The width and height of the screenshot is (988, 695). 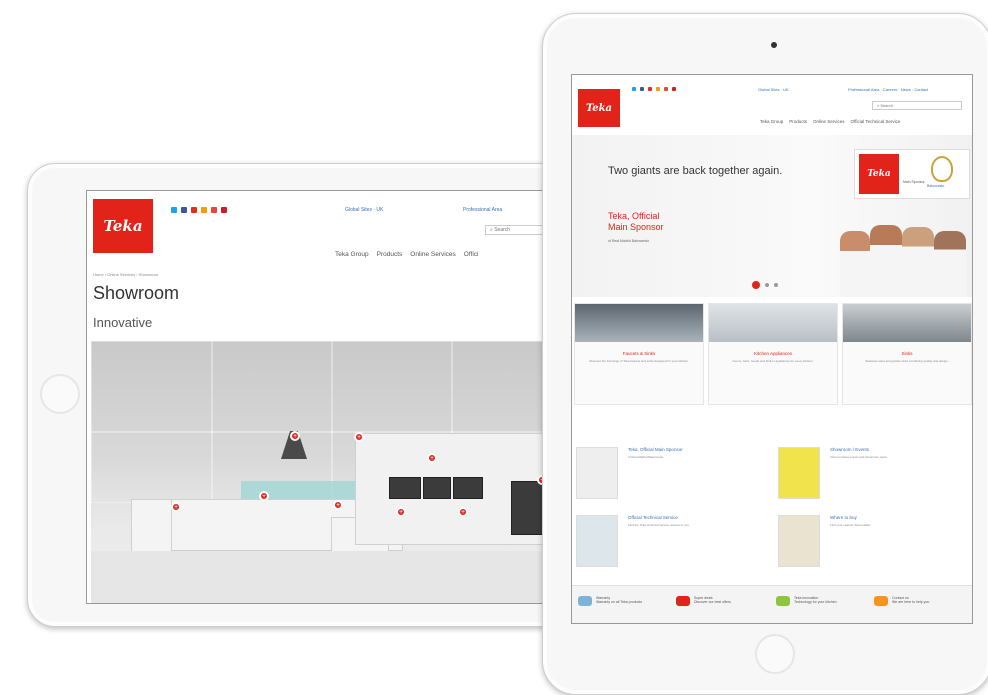 I want to click on teka-mini-logo: Teka, so click(x=879, y=174).